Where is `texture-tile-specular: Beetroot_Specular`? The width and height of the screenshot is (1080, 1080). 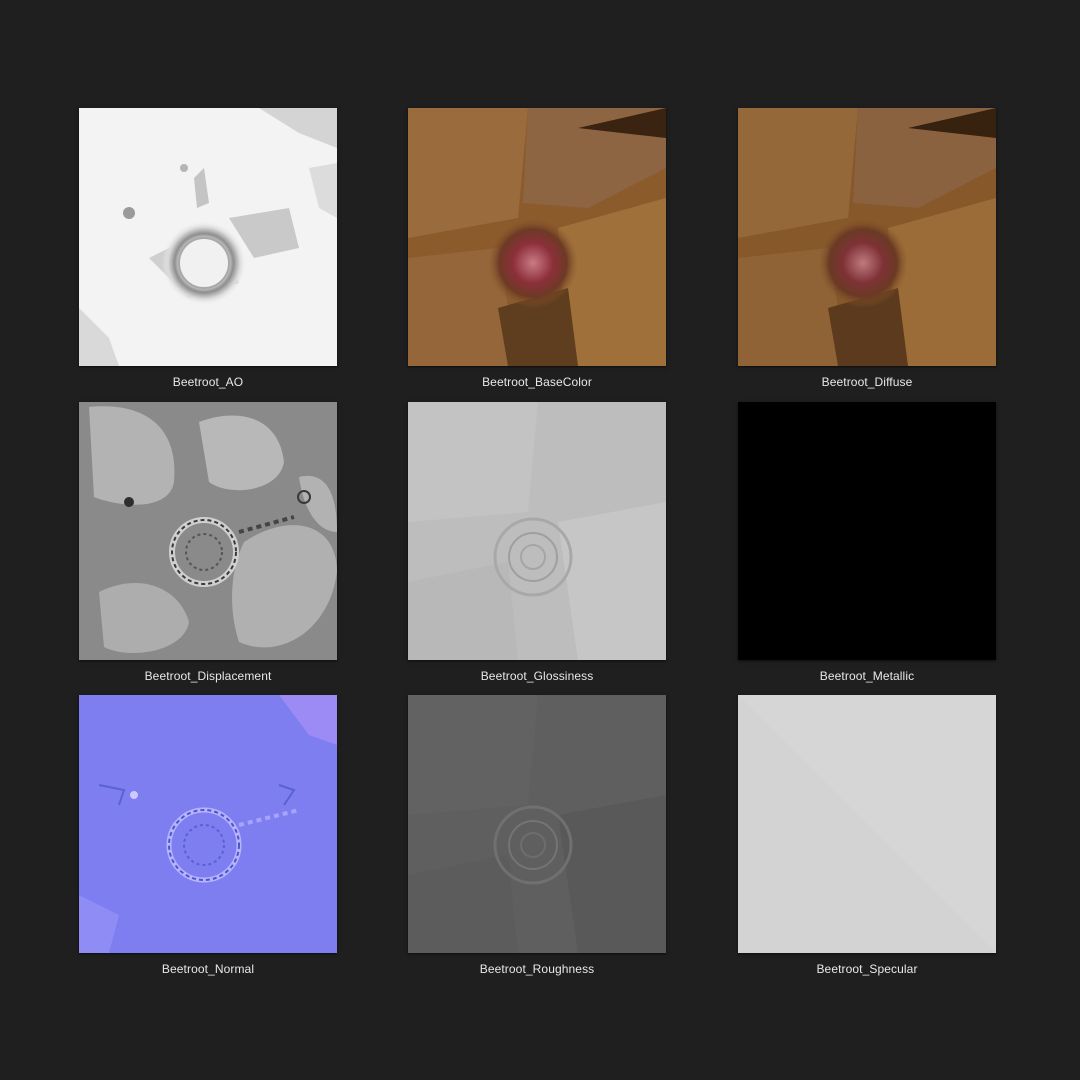 texture-tile-specular: Beetroot_Specular is located at coordinates (867, 835).